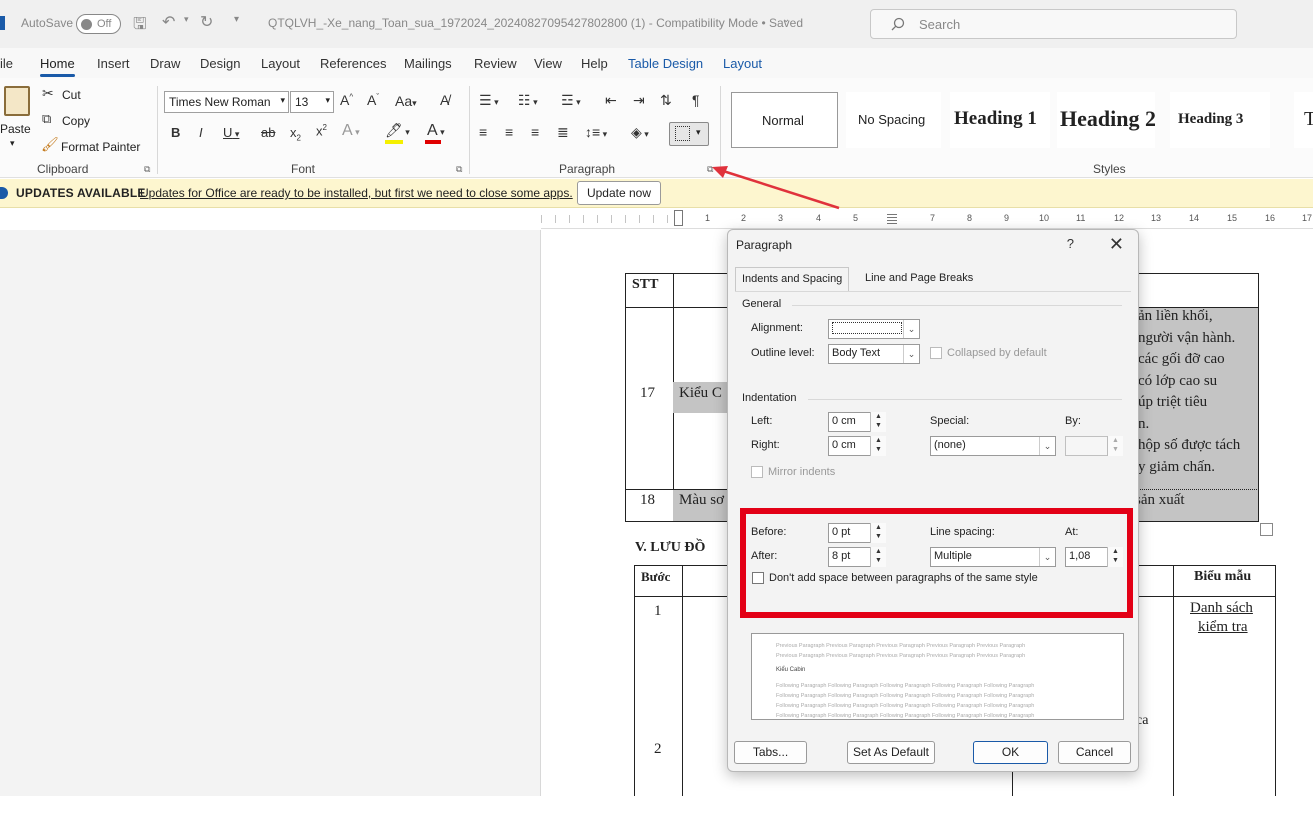 The width and height of the screenshot is (1313, 817). I want to click on cut-icon: ✂, so click(48, 93).